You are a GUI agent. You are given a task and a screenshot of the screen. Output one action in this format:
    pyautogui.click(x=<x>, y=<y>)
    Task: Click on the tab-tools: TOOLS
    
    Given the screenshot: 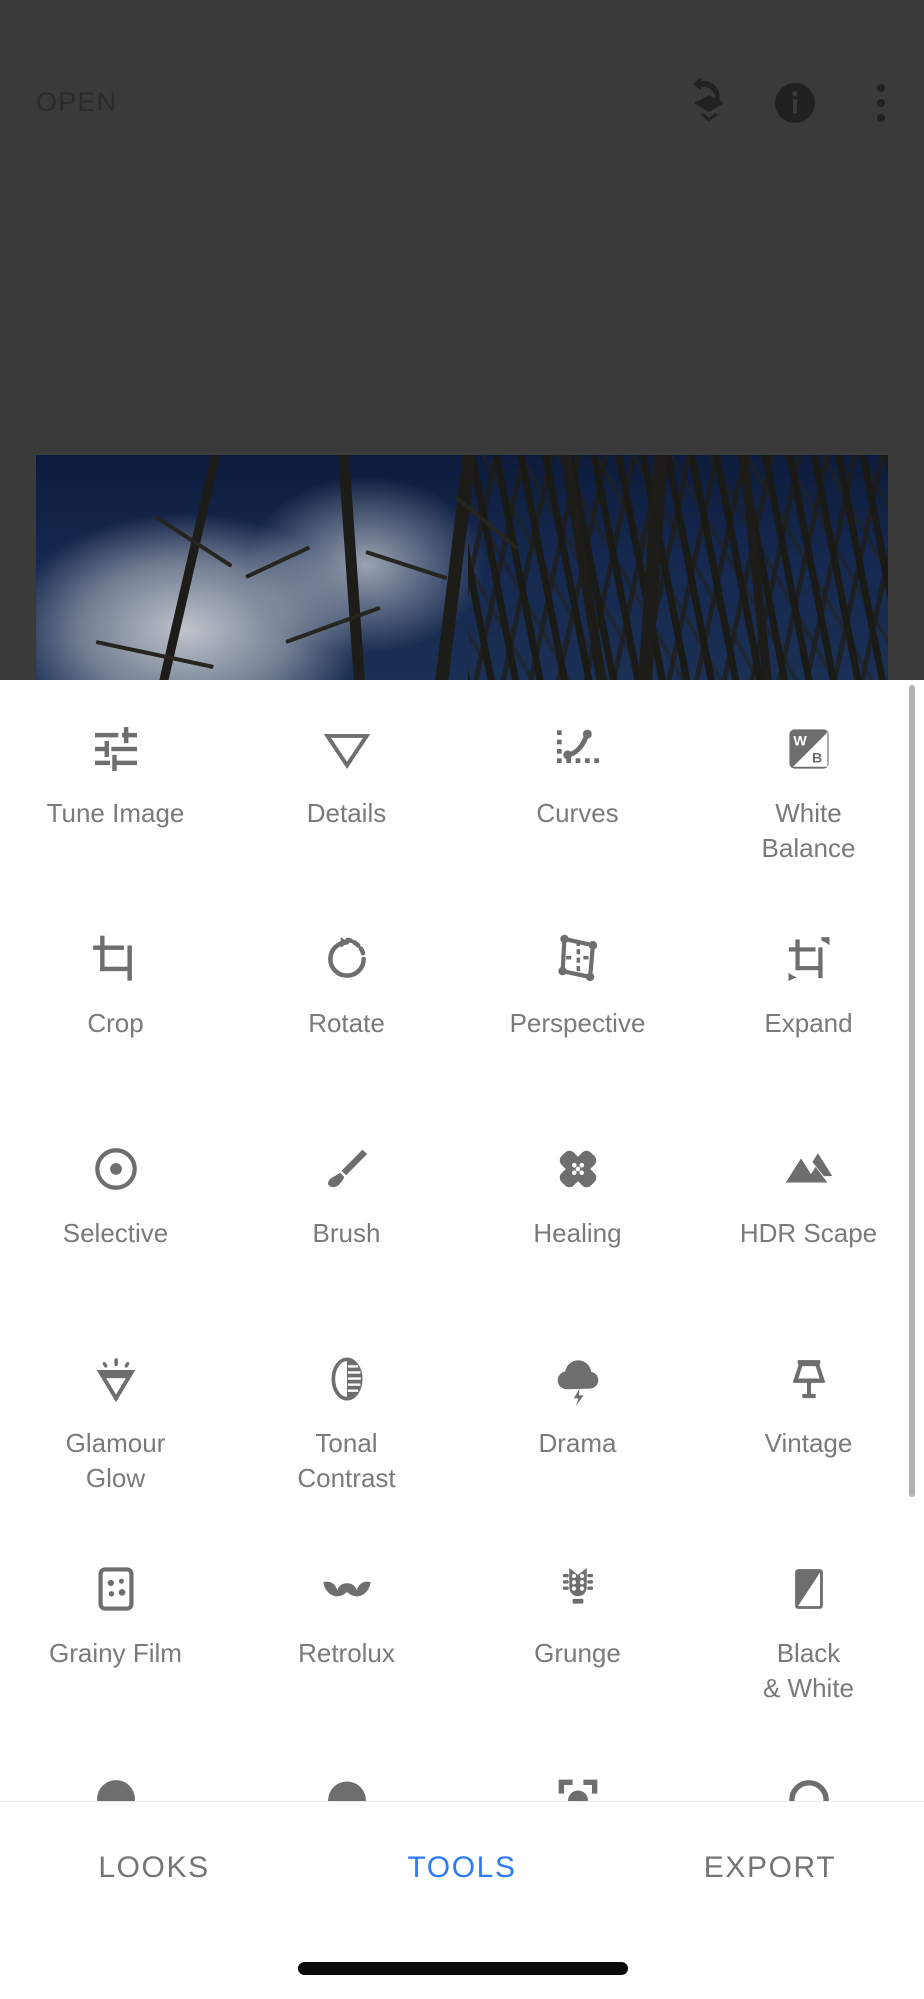 What is the action you would take?
    pyautogui.click(x=462, y=1868)
    